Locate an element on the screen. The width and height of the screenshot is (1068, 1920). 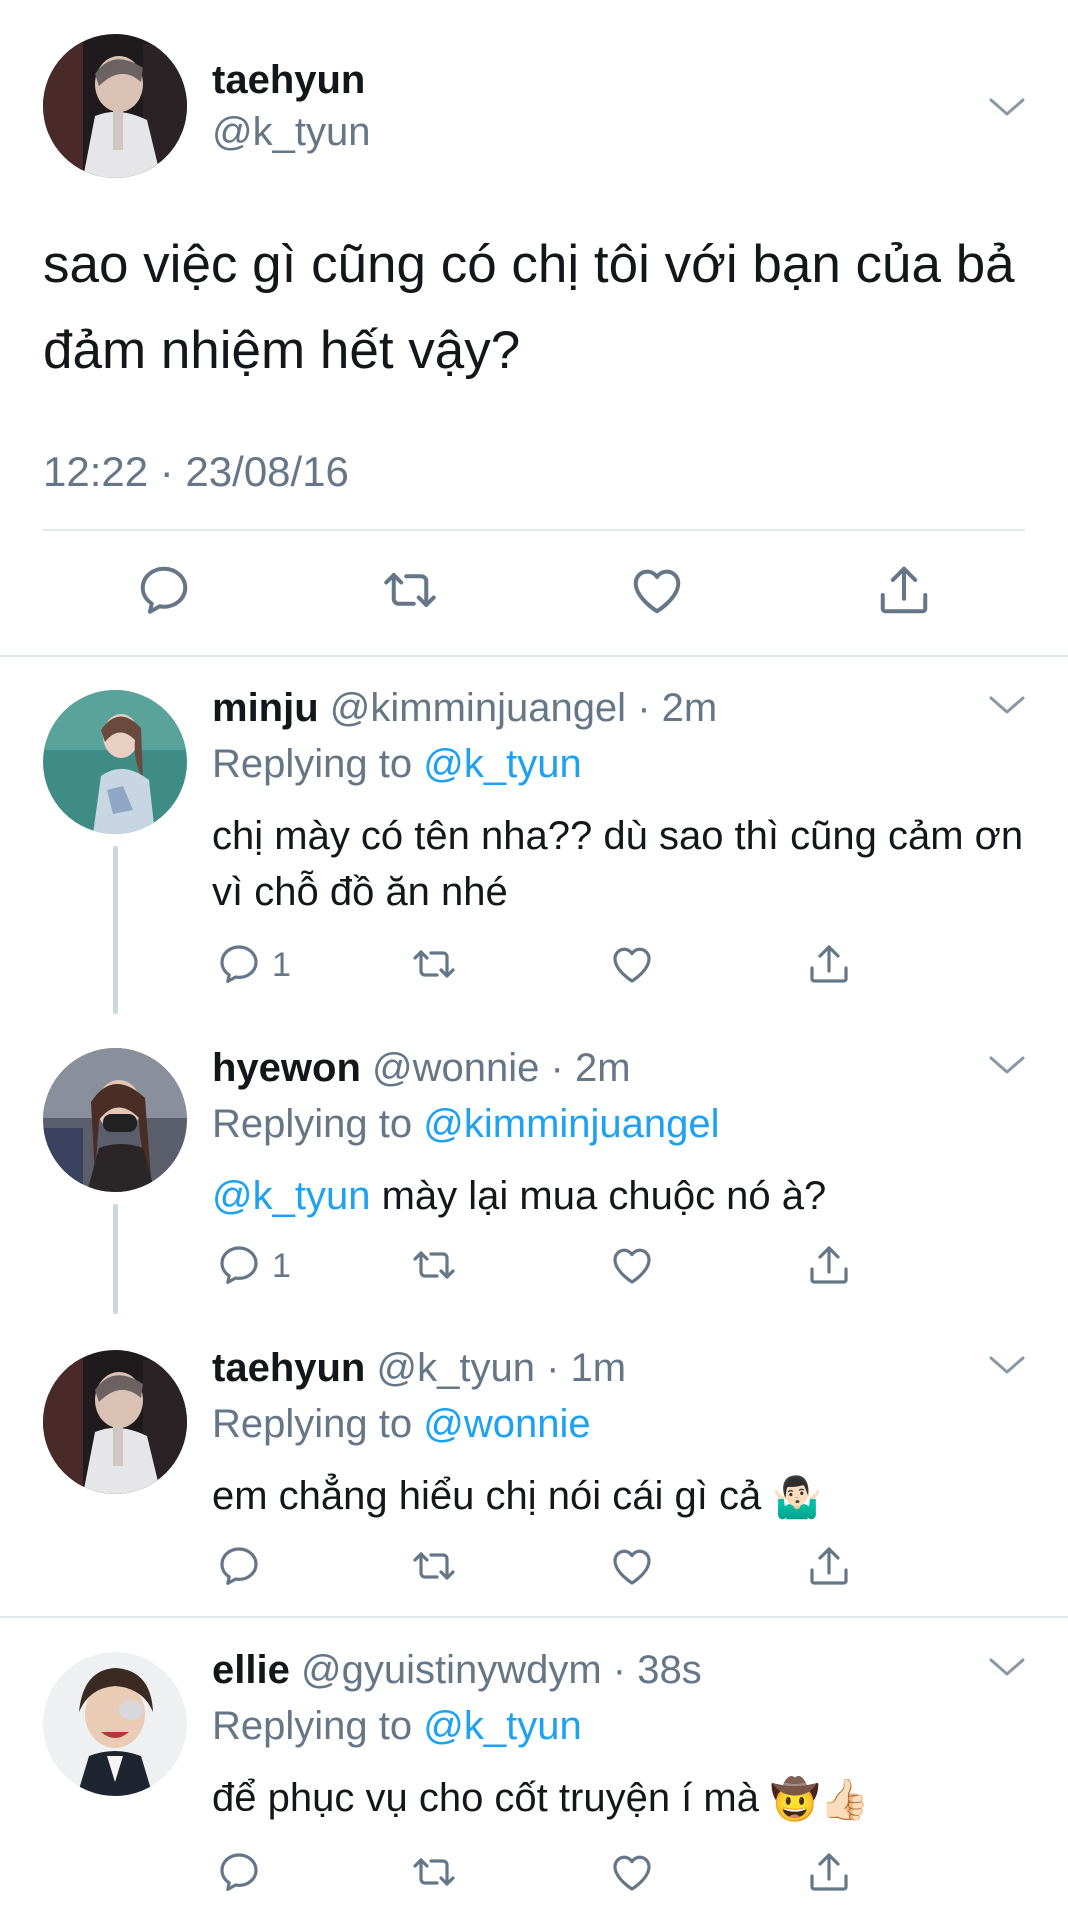
replying-to: Replying to @kimminjuangel is located at coordinates (466, 1124).